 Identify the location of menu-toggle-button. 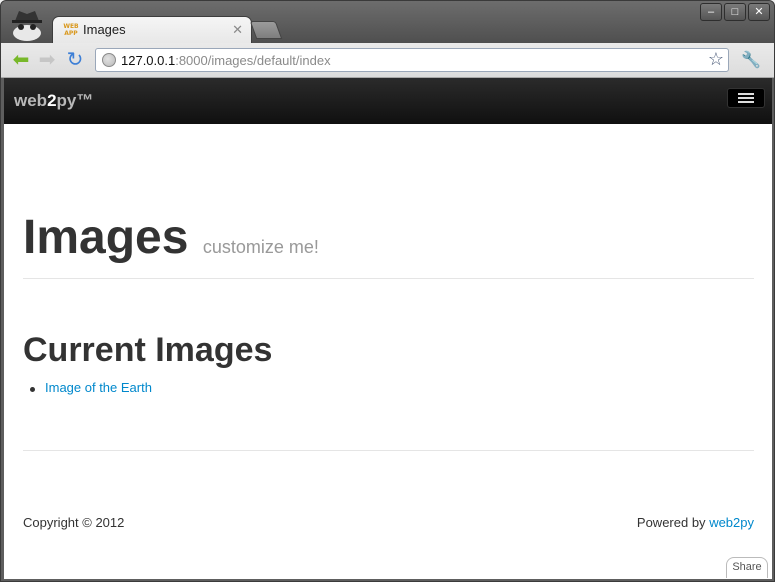
(746, 98).